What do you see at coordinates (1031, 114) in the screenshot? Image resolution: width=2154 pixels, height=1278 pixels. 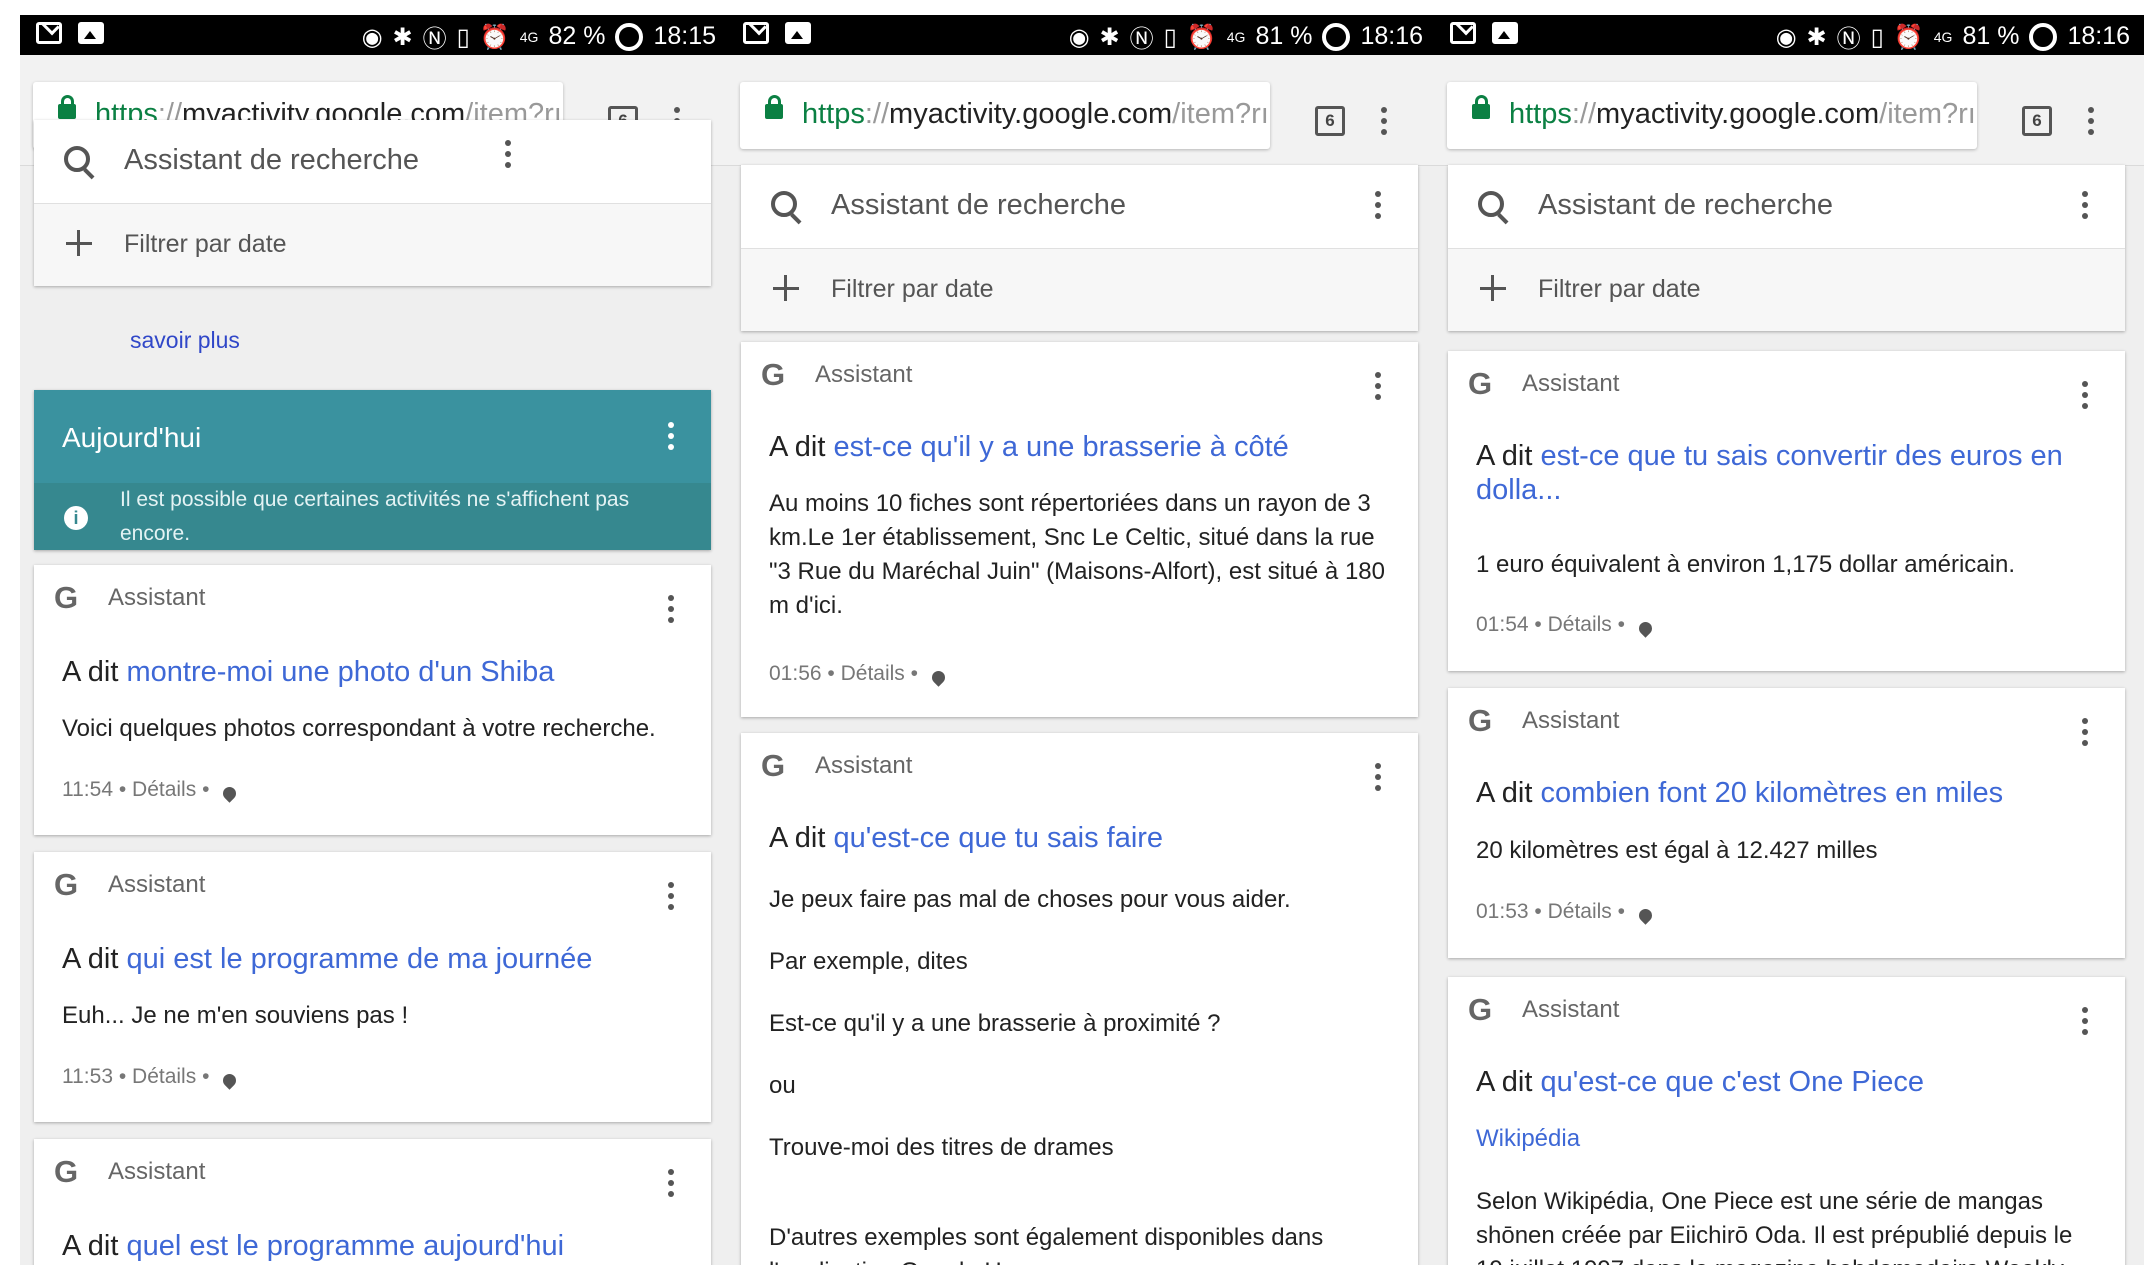 I see `url-host: myactivity.google.com` at bounding box center [1031, 114].